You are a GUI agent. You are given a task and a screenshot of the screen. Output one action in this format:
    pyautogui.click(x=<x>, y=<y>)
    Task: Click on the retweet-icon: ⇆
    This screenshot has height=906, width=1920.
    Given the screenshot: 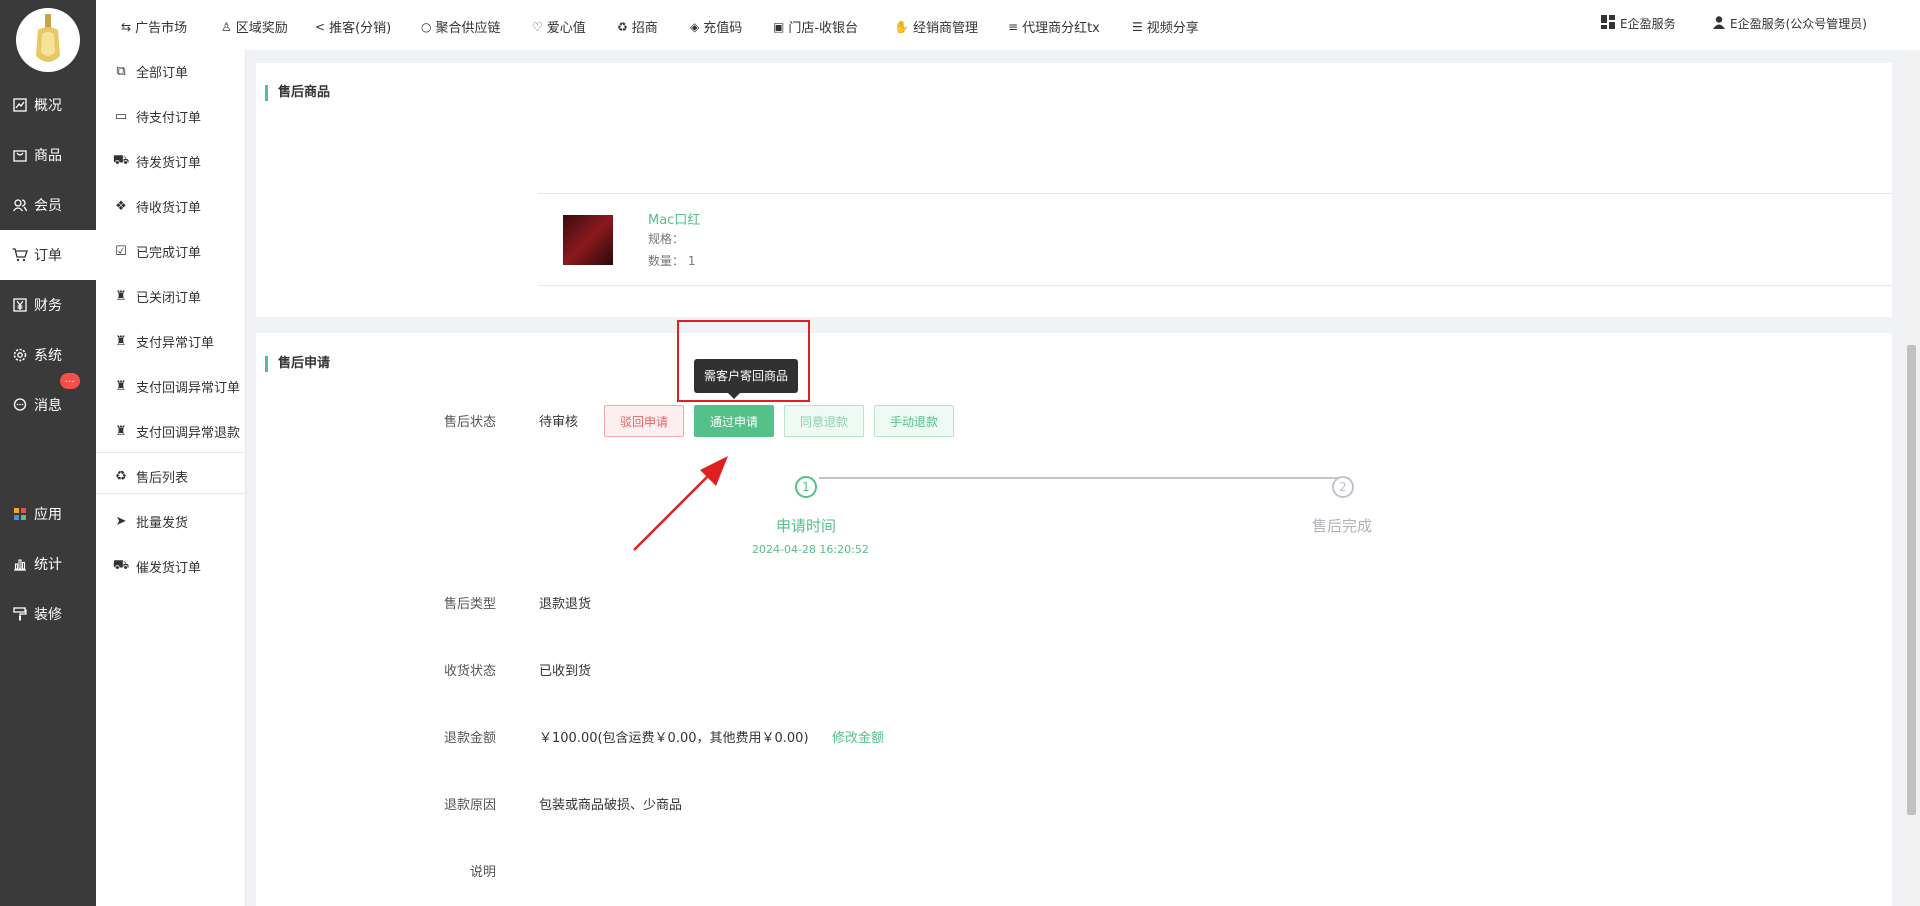 What is the action you would take?
    pyautogui.click(x=126, y=26)
    